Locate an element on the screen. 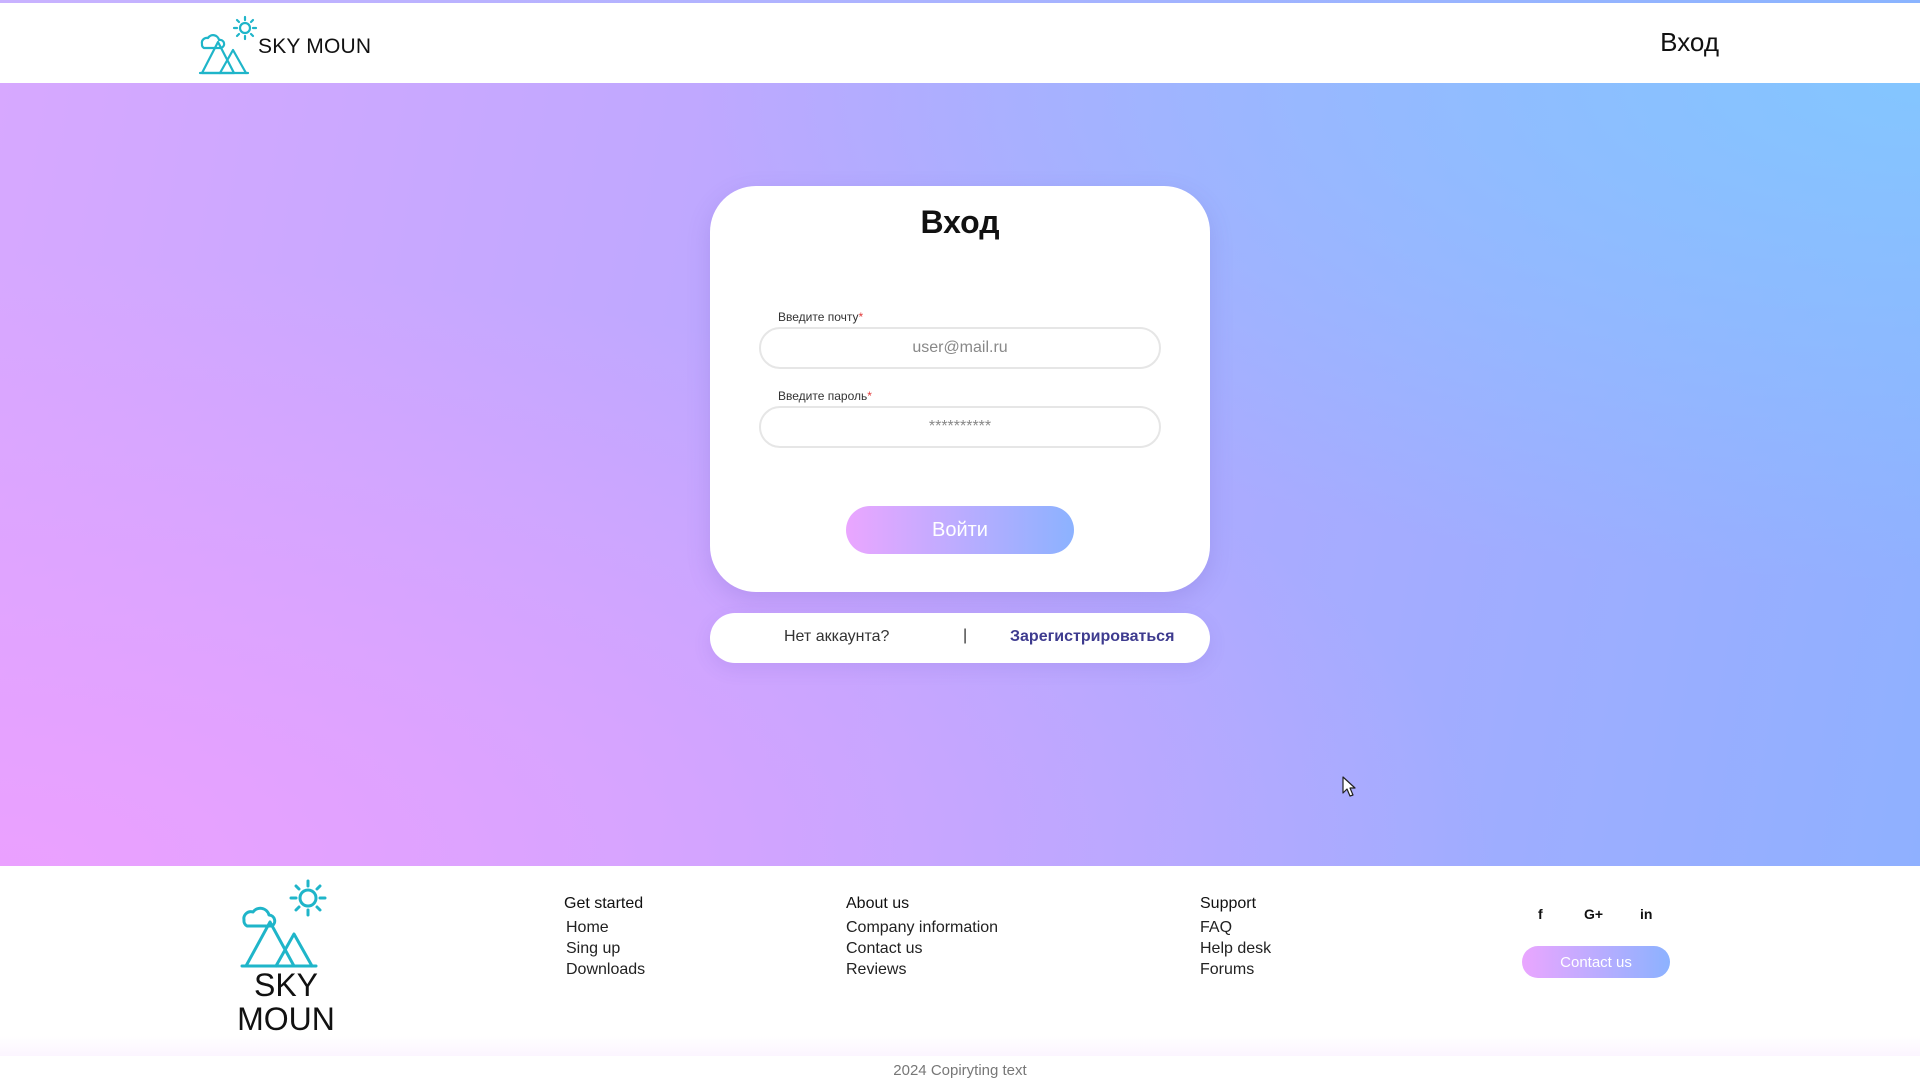 The width and height of the screenshot is (1920, 1080). header-login-link: Вход is located at coordinates (1689, 42).